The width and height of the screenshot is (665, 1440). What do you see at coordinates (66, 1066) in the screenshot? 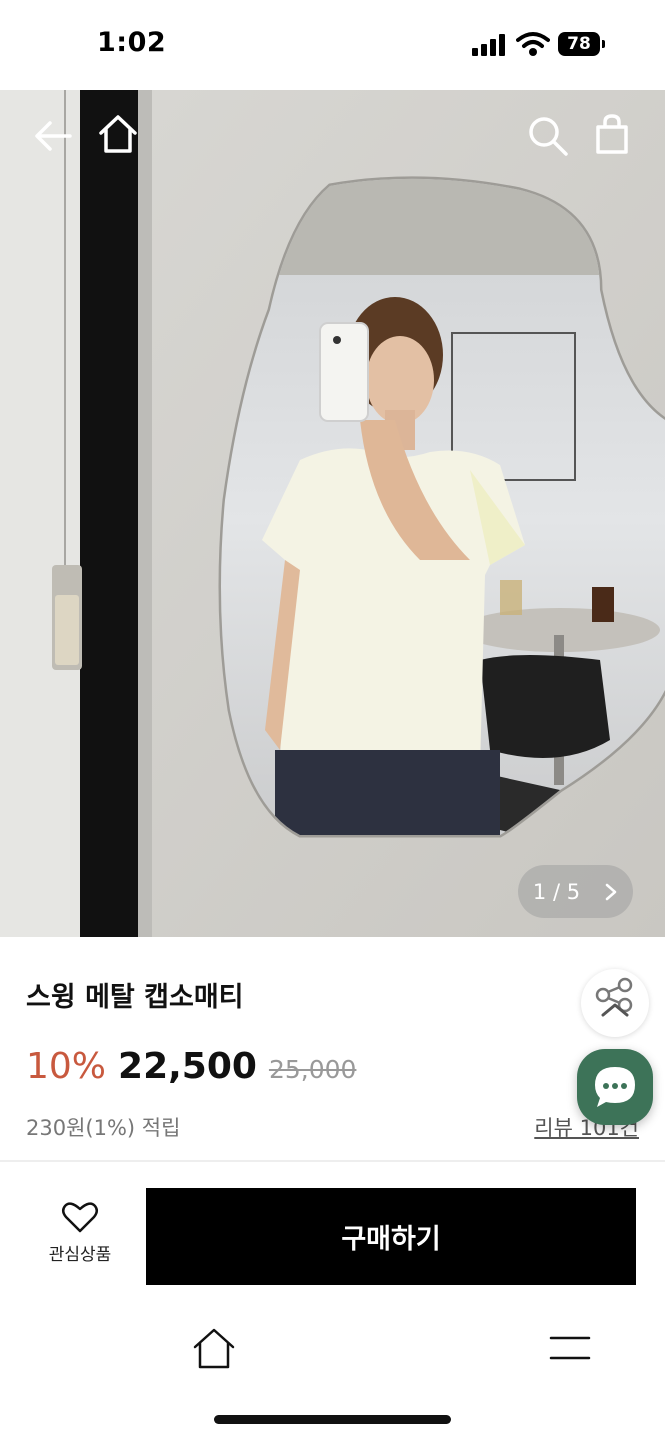
I see `discount-rate: 10%` at bounding box center [66, 1066].